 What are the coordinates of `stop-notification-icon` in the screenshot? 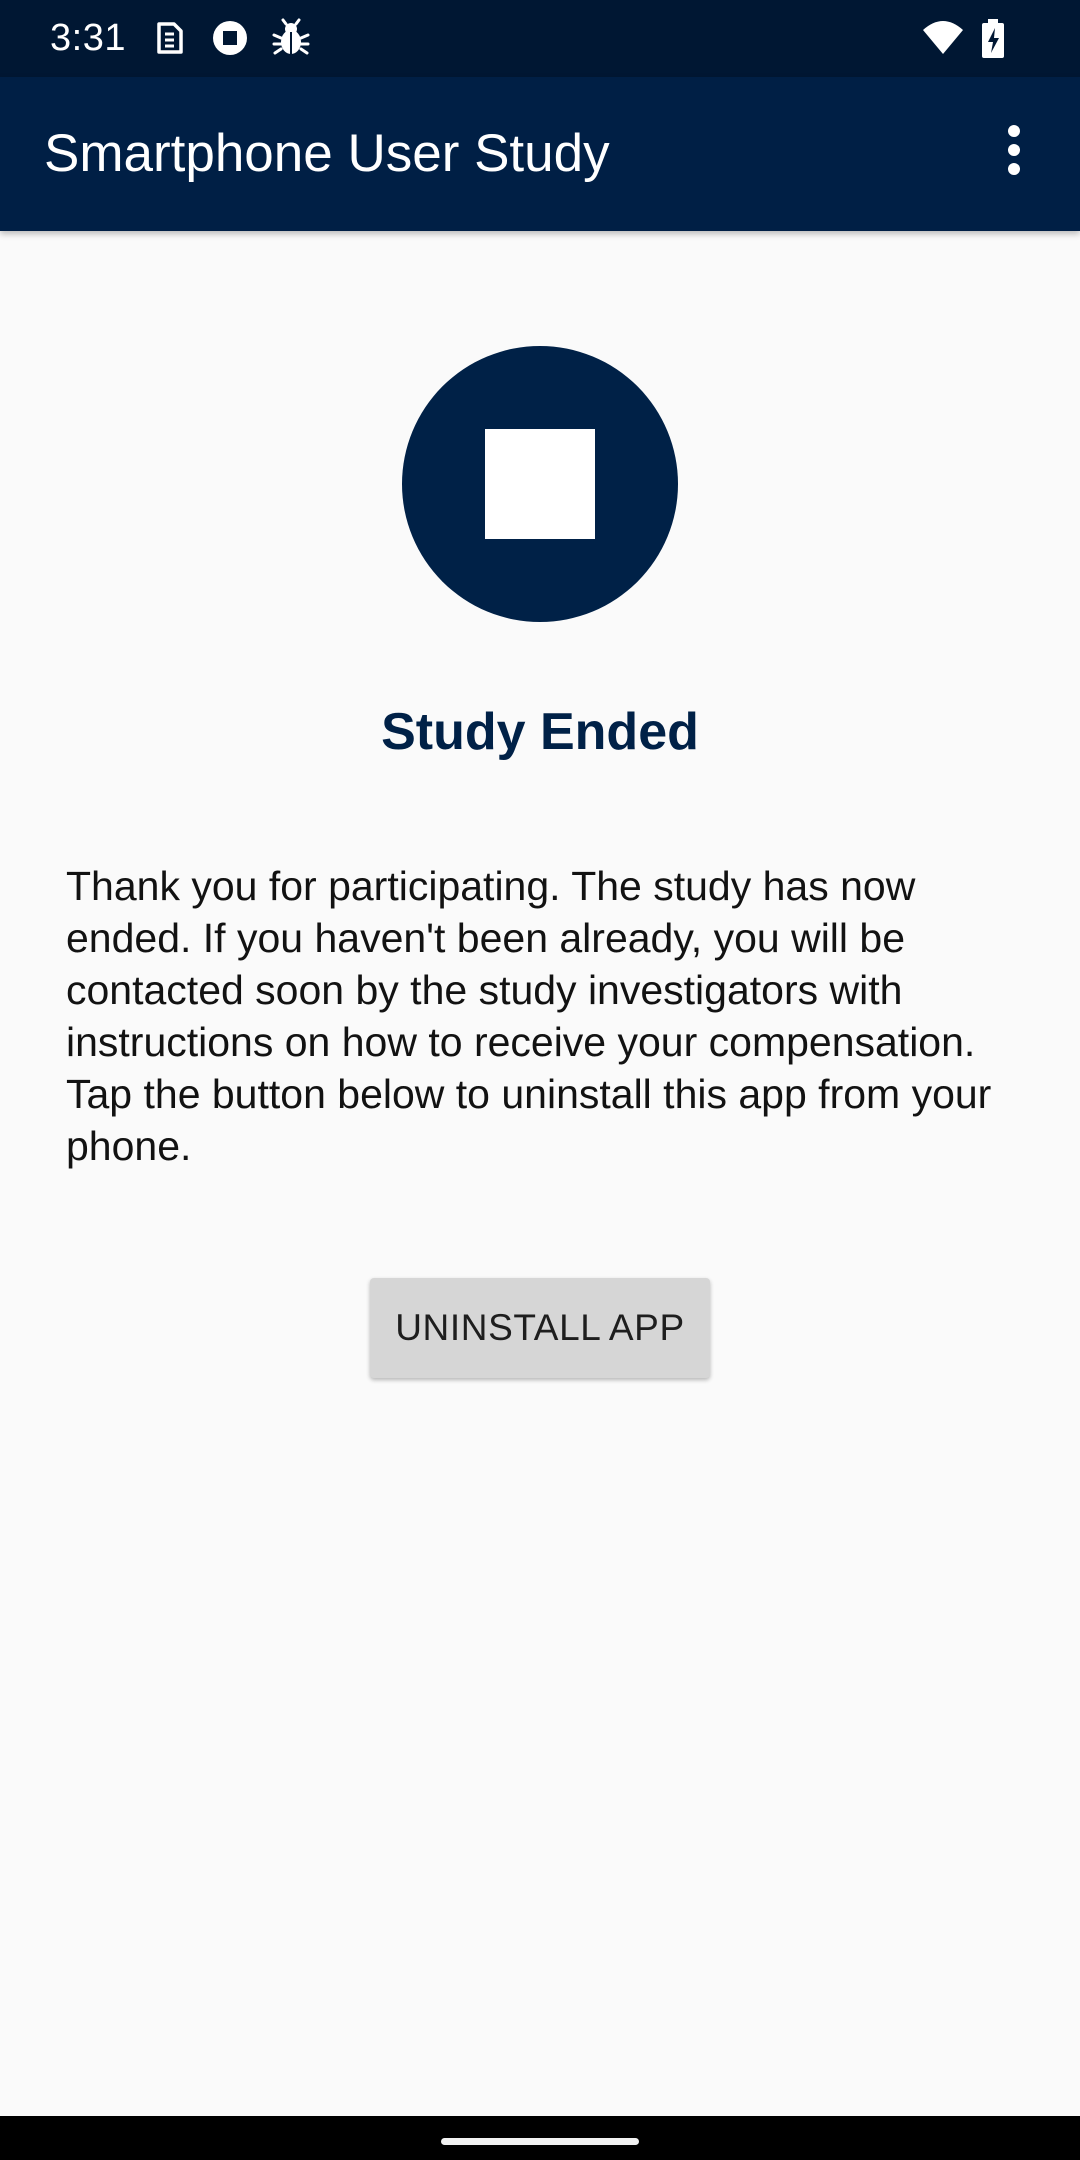 It's located at (230, 38).